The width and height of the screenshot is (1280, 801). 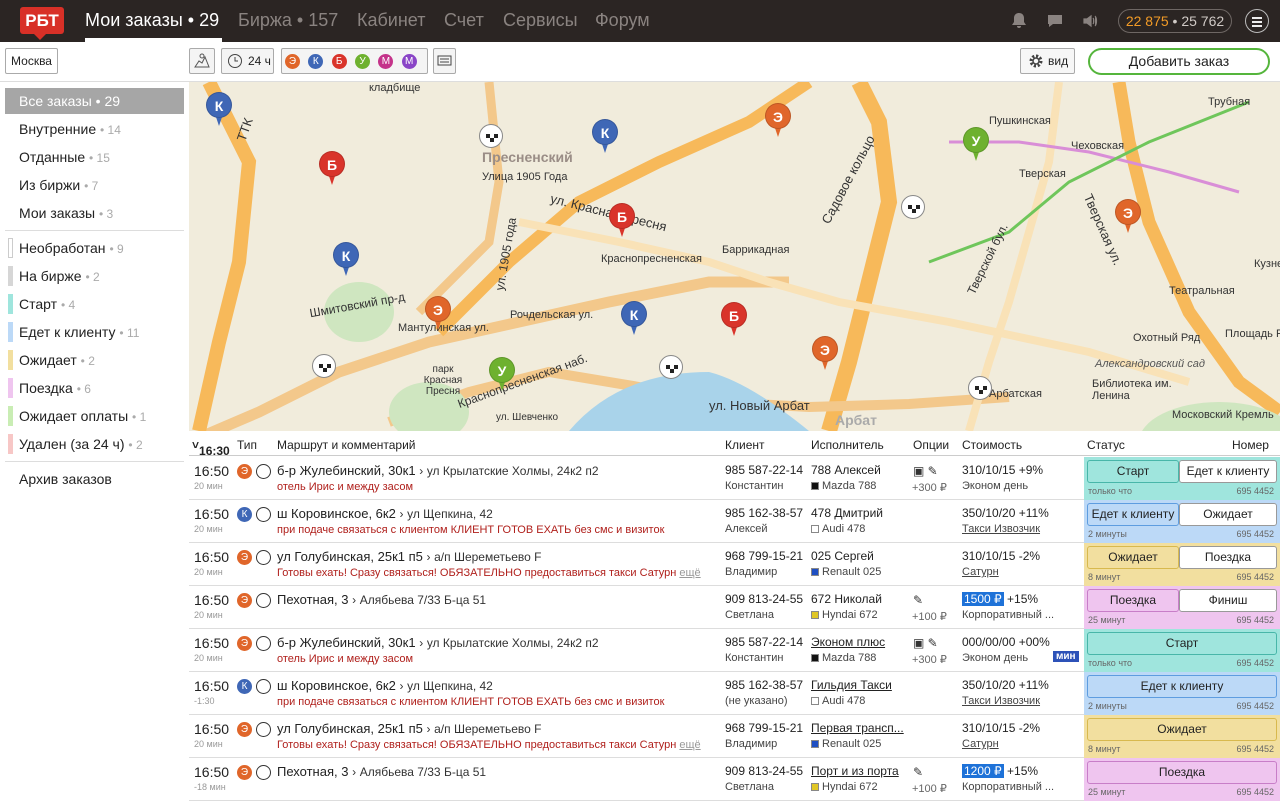 I want to click on status-current-button: Старт, so click(x=1182, y=643).